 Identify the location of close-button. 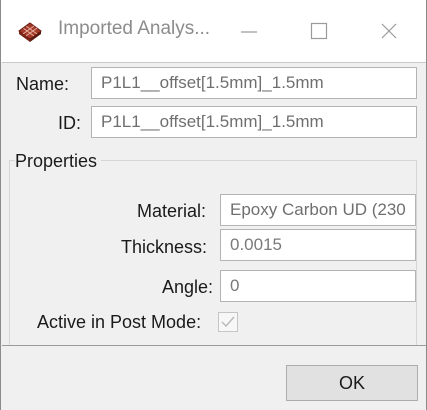
(389, 31).